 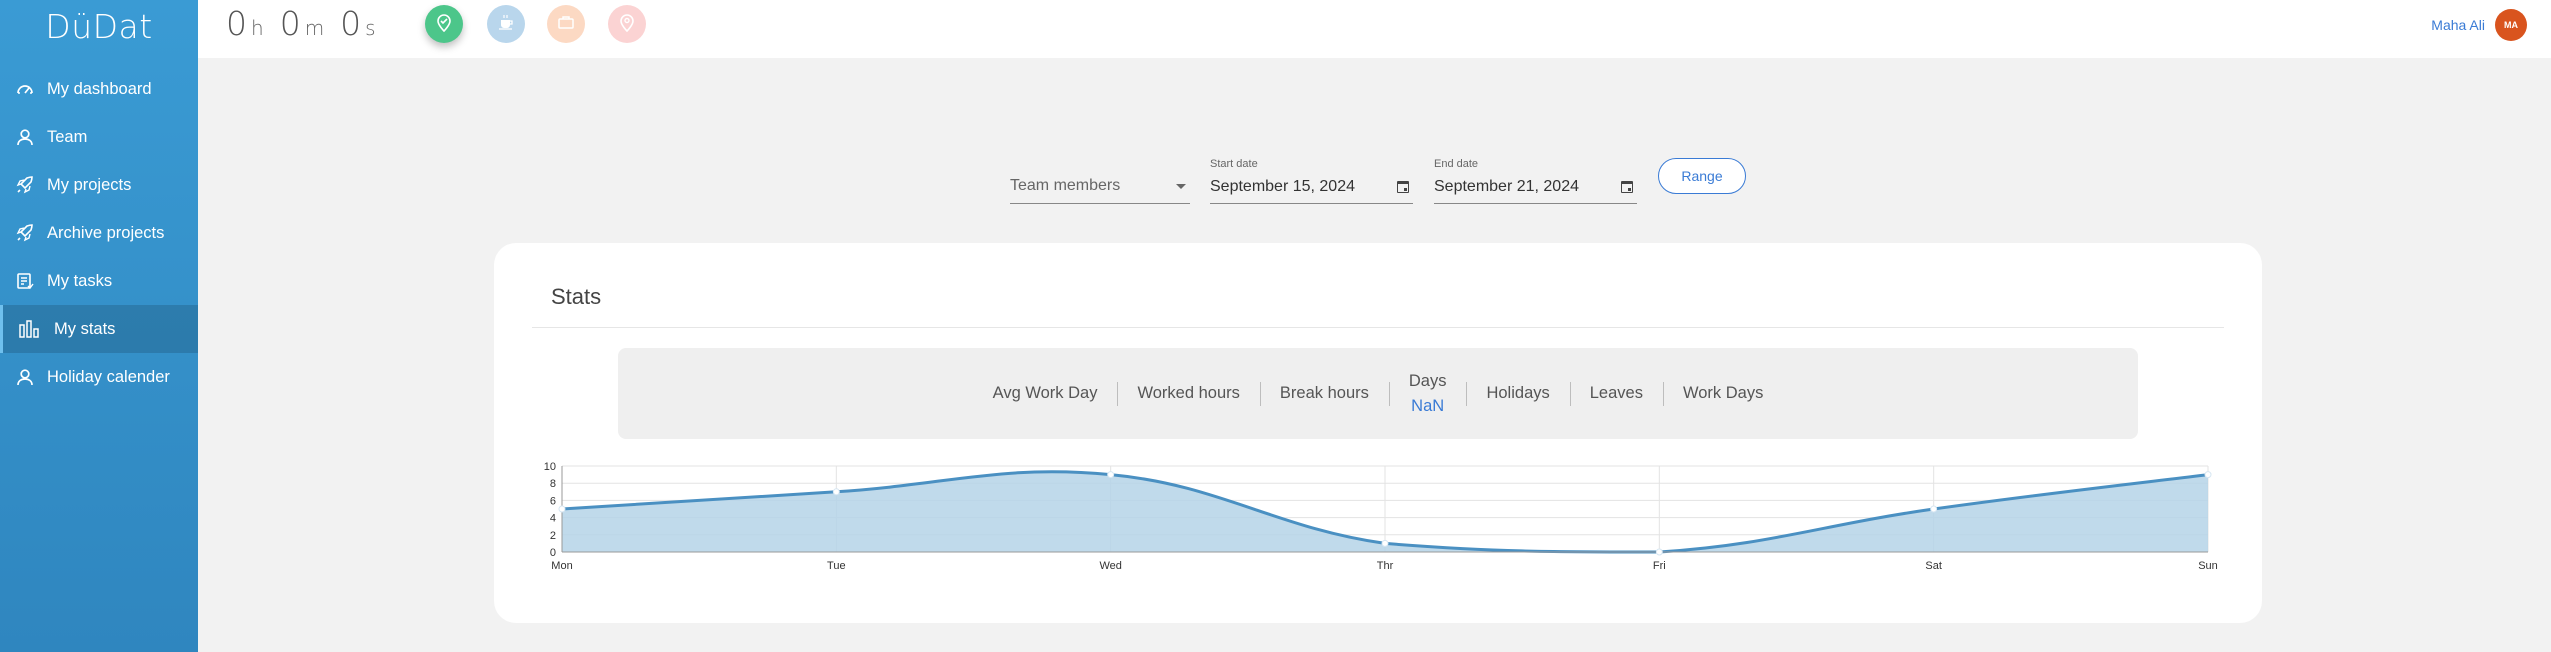 What do you see at coordinates (108, 376) in the screenshot?
I see `sidebar-item-label: Holiday calender` at bounding box center [108, 376].